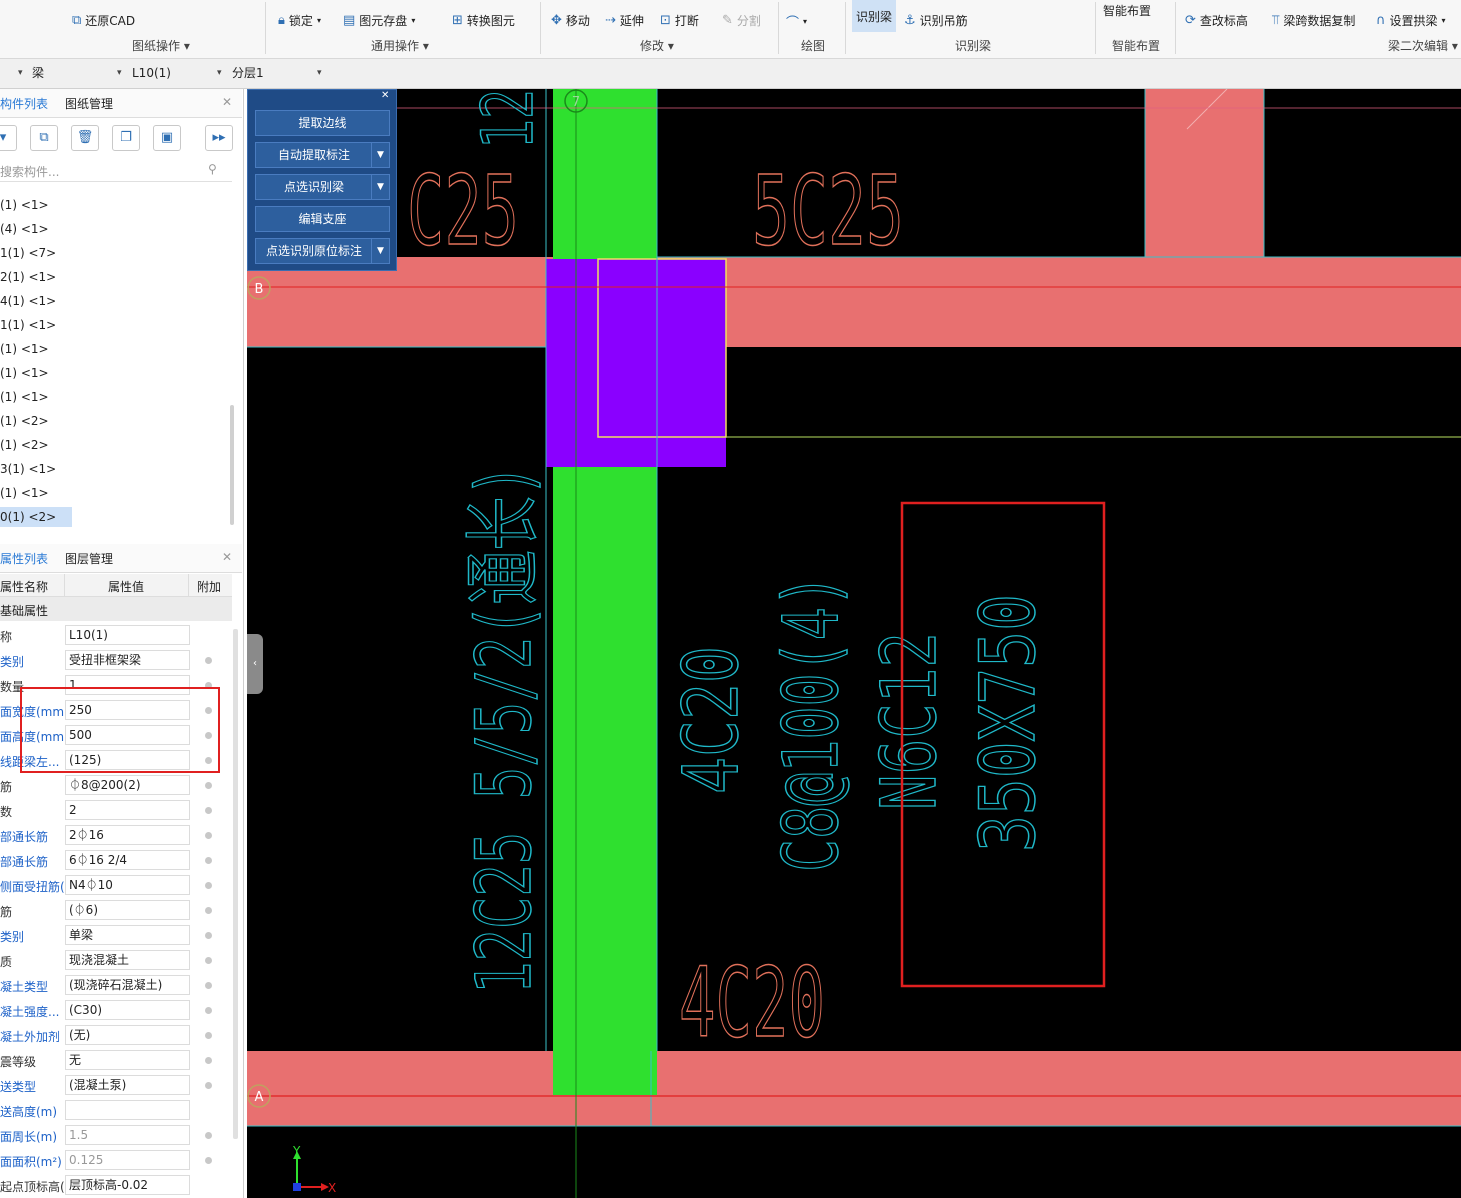 This screenshot has height=1198, width=1461. Describe the element at coordinates (74, 73) in the screenshot. I see `type-select: 梁` at that location.